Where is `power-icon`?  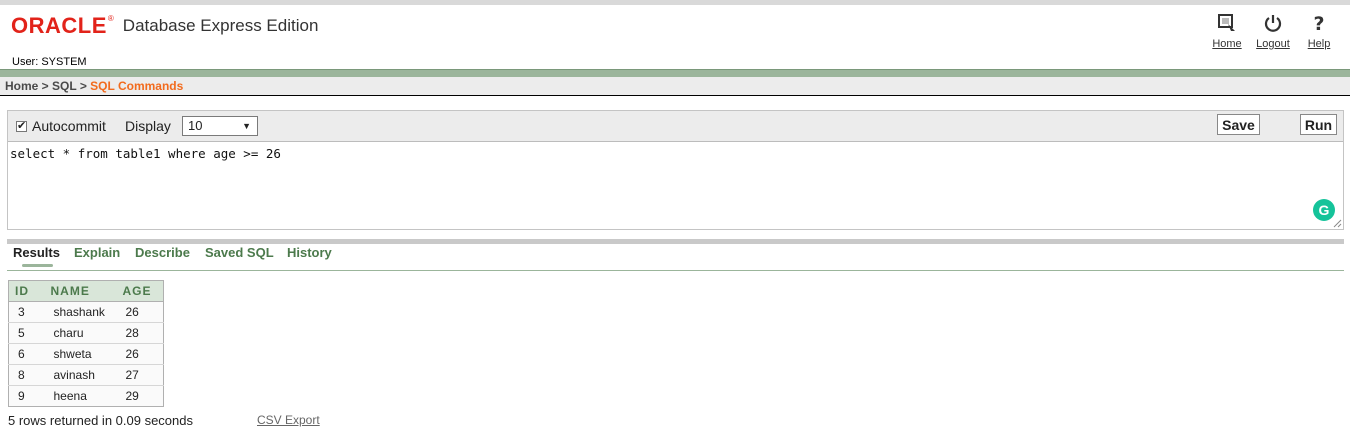
power-icon is located at coordinates (1273, 23).